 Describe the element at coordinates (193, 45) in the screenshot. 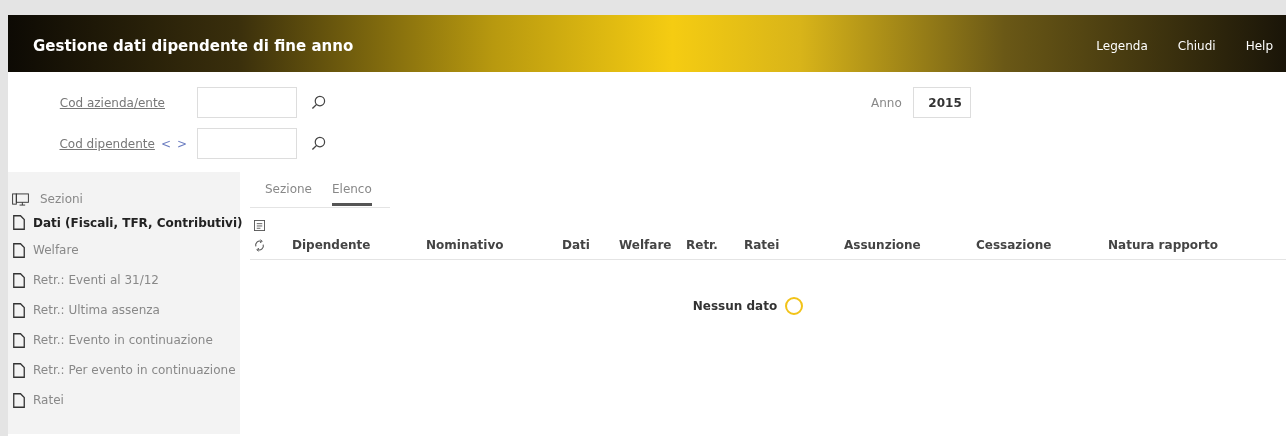

I see `window-title: Gestione dati dipendente di fine anno` at that location.